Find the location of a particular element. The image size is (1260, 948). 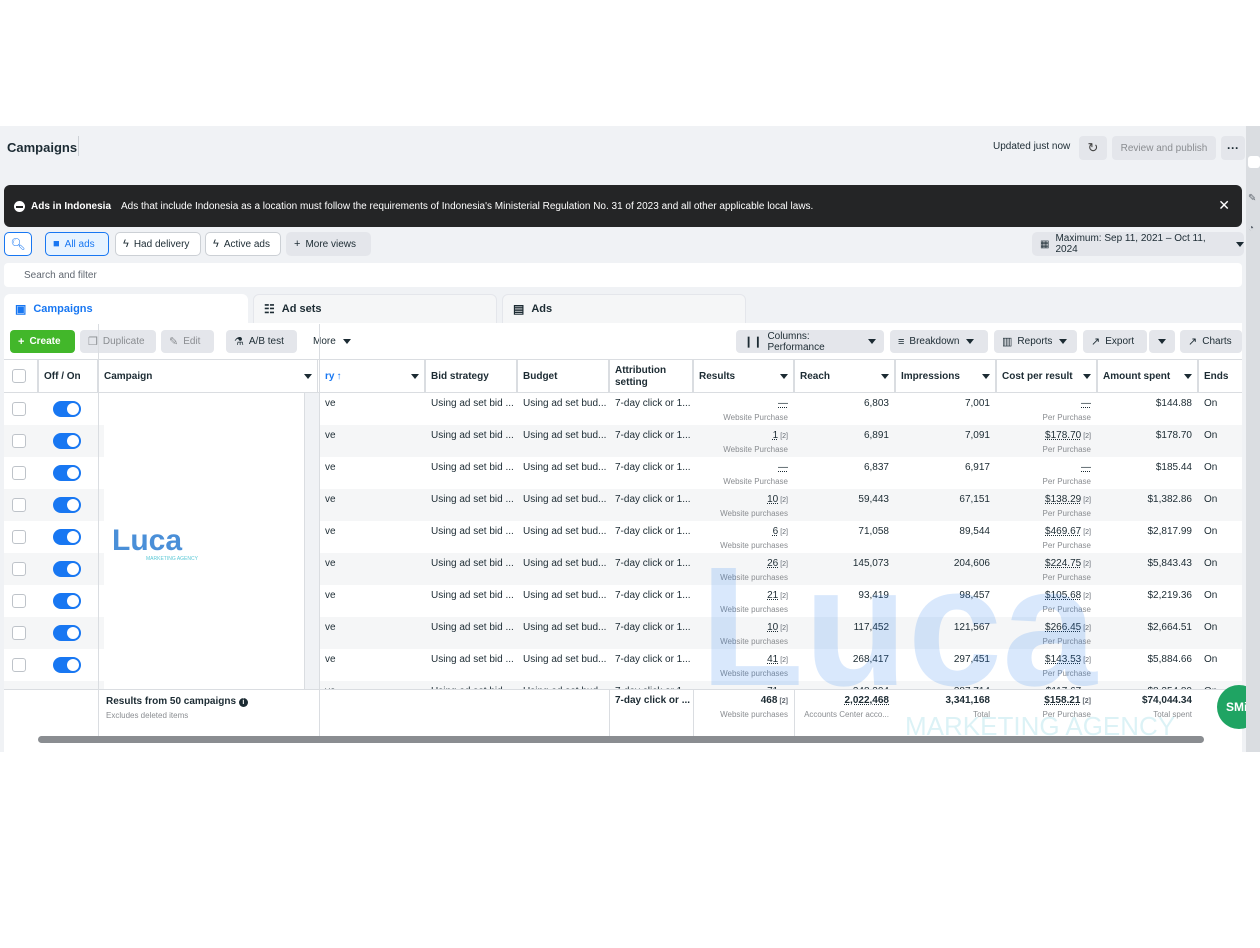

chart-icon is located at coordinates (1254, 162).